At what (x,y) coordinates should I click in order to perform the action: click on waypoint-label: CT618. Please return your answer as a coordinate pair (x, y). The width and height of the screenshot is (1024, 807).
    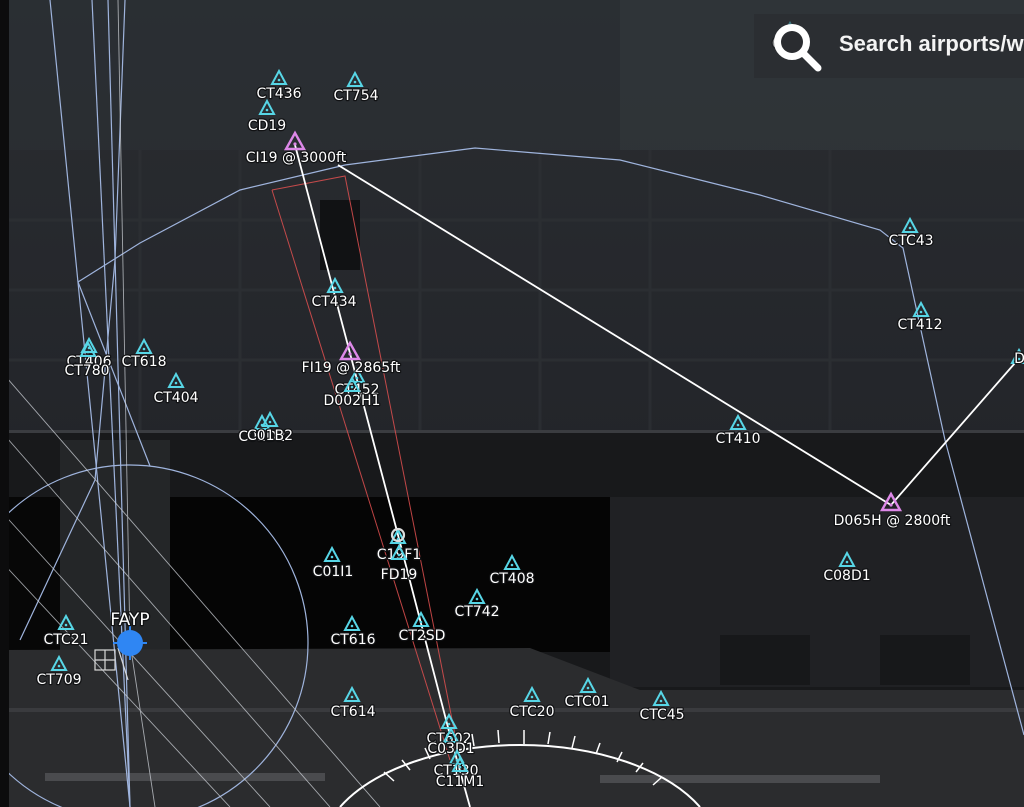
    Looking at the image, I should click on (143, 362).